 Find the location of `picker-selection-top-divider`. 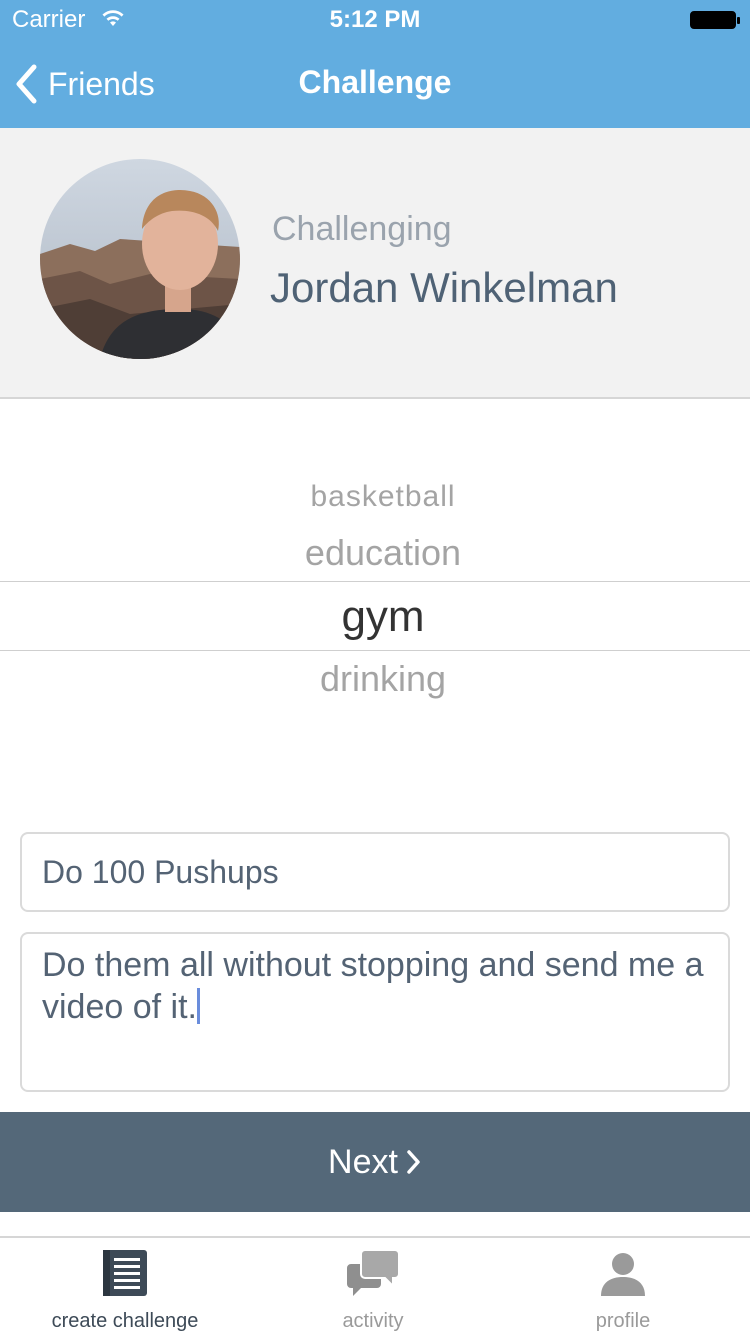

picker-selection-top-divider is located at coordinates (375, 581).